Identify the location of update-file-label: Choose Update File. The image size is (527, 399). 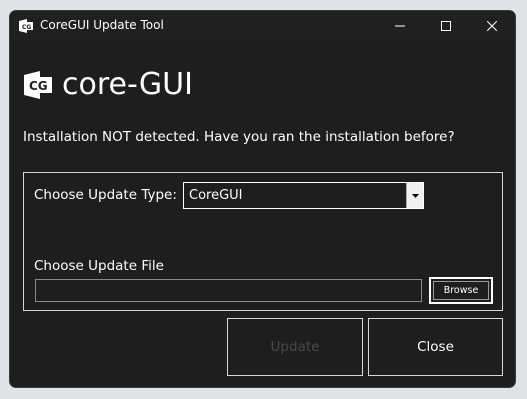
(99, 266).